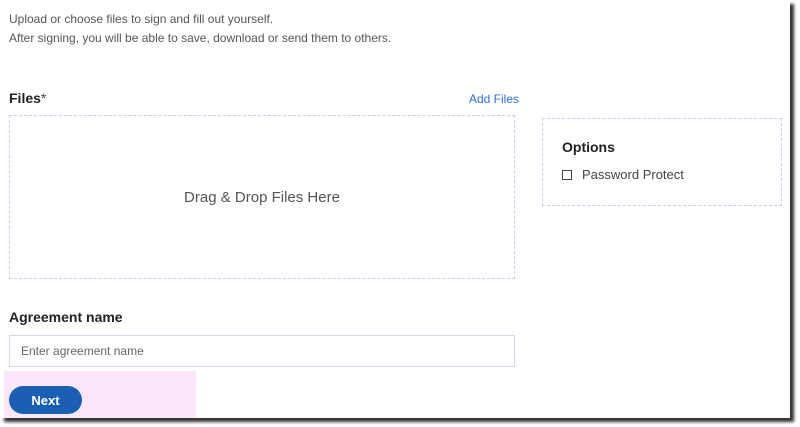 This screenshot has width=800, height=427. What do you see at coordinates (25, 98) in the screenshot?
I see `files-label-text: Files` at bounding box center [25, 98].